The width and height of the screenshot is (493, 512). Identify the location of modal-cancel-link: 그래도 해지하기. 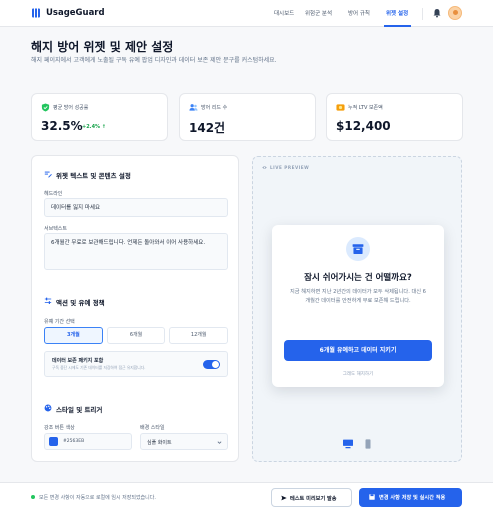
(358, 374).